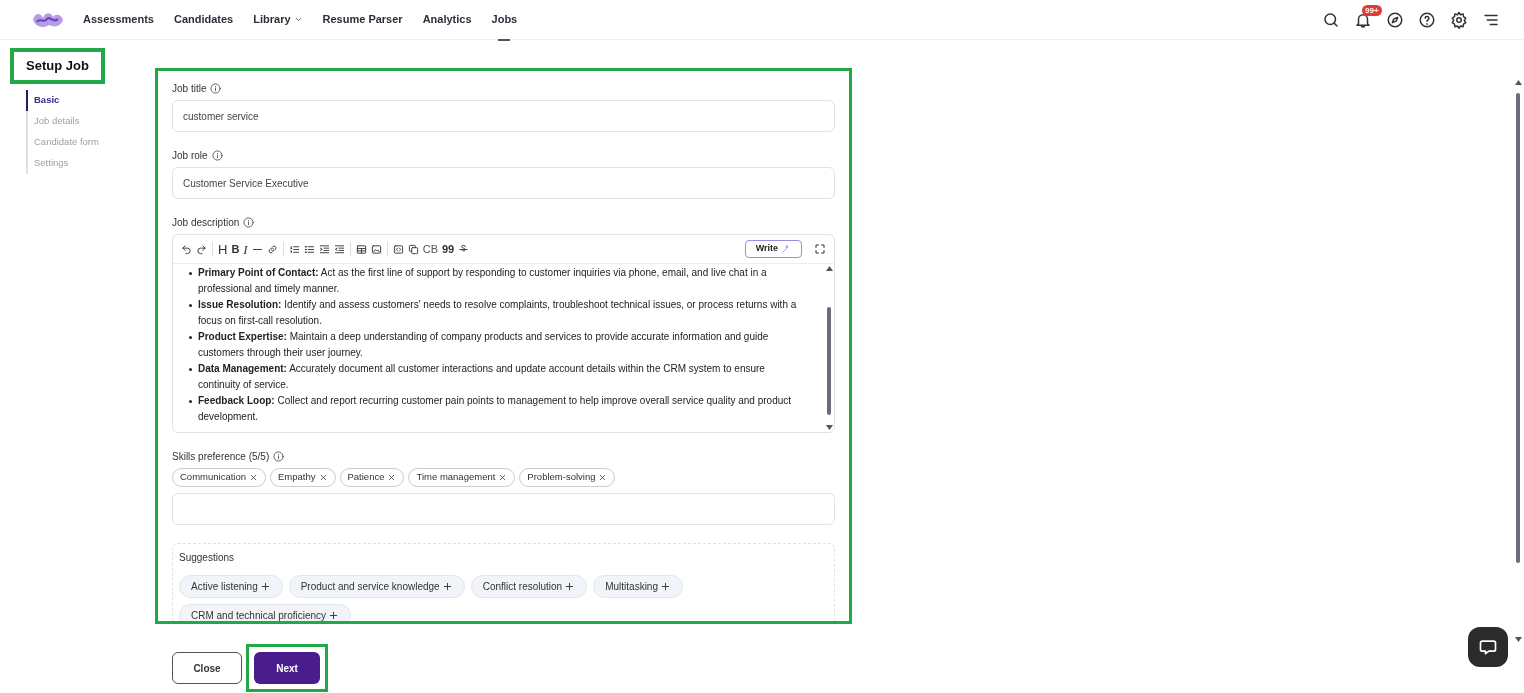 This screenshot has height=693, width=1524. I want to click on link-icon, so click(272, 249).